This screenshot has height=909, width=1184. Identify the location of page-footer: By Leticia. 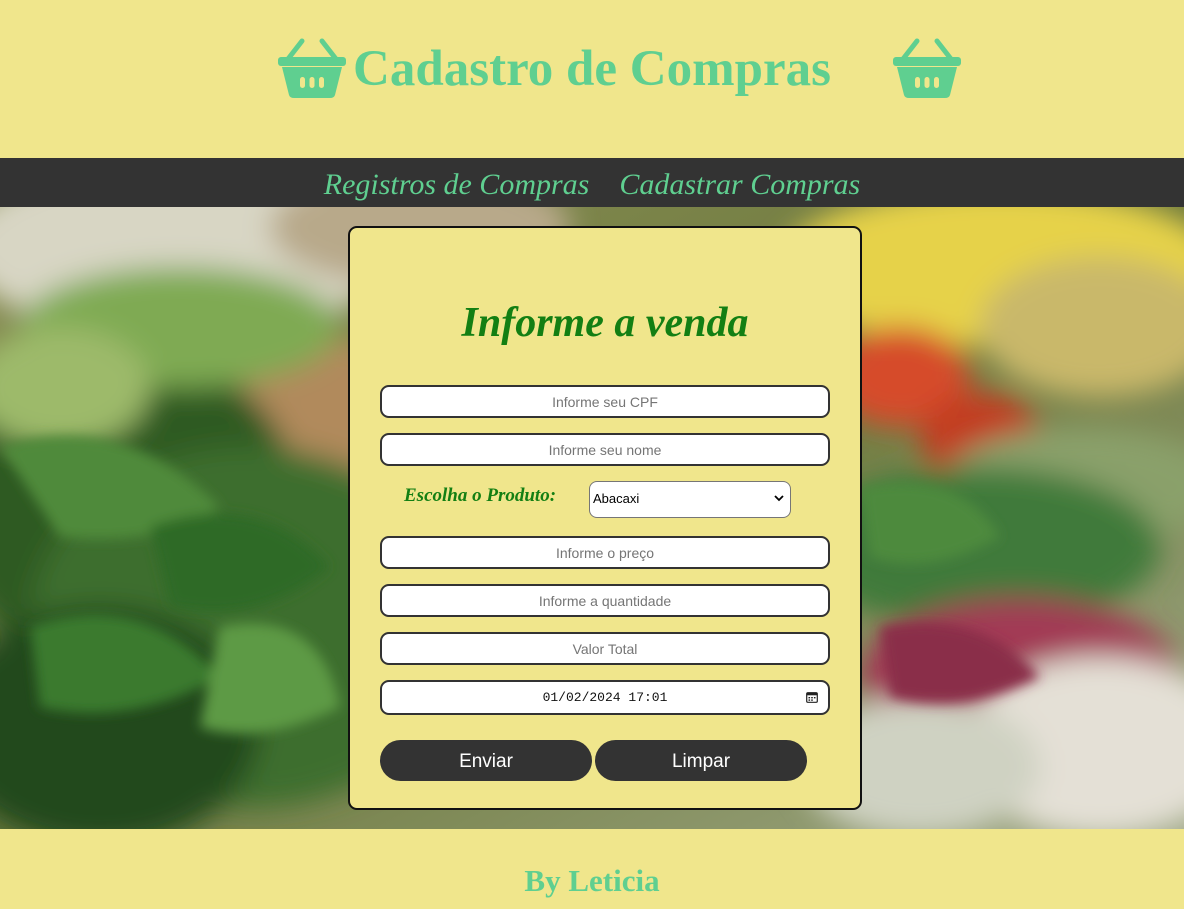
(592, 869).